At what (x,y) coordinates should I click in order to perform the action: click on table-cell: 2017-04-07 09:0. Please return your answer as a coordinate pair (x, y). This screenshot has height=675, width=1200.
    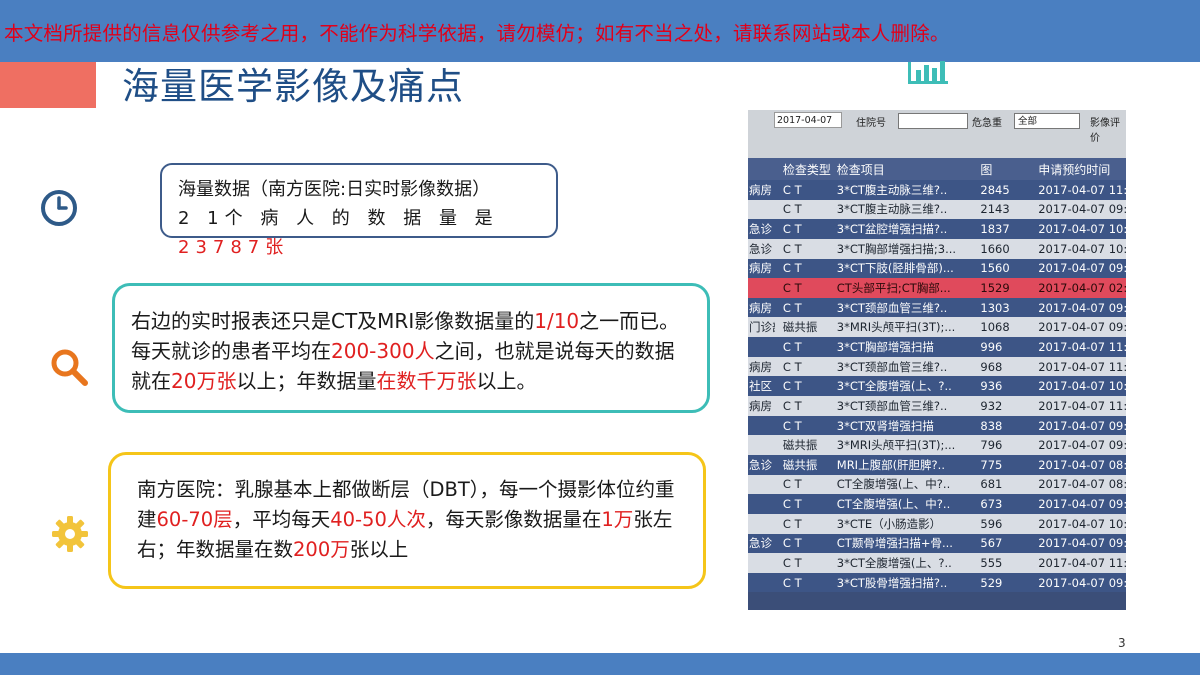
    Looking at the image, I should click on (1082, 327).